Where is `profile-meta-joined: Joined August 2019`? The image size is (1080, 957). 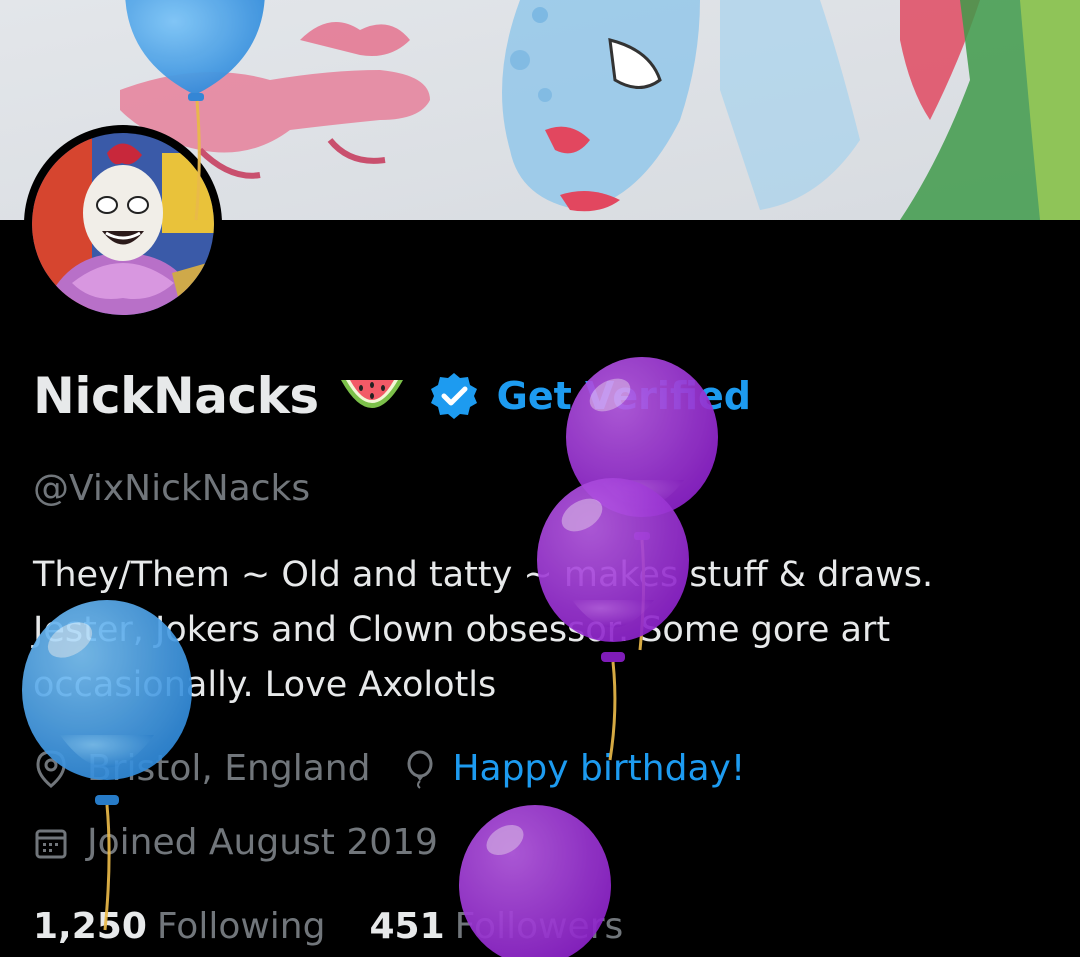 profile-meta-joined: Joined August 2019 is located at coordinates (235, 842).